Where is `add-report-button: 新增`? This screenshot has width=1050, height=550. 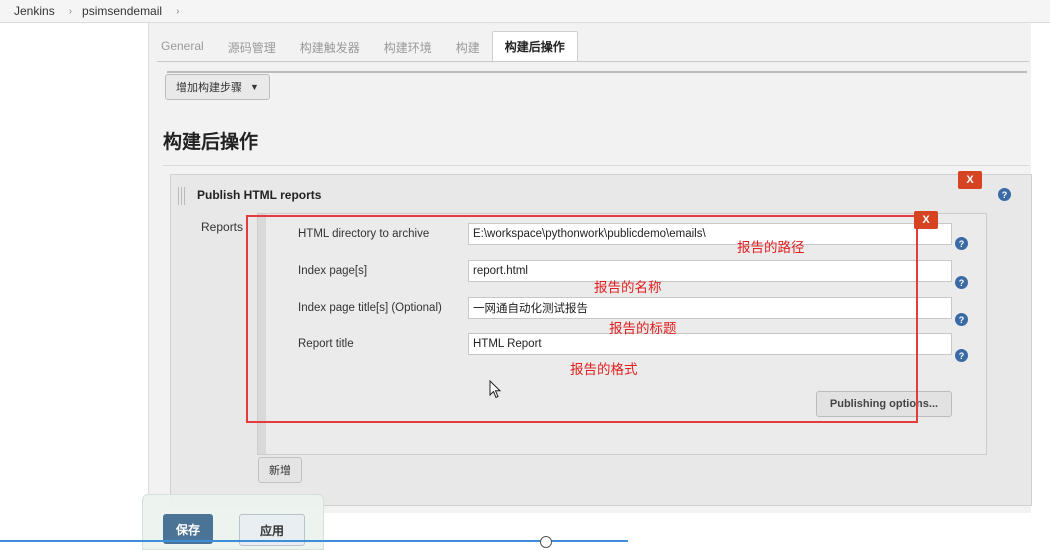 add-report-button: 新增 is located at coordinates (280, 470).